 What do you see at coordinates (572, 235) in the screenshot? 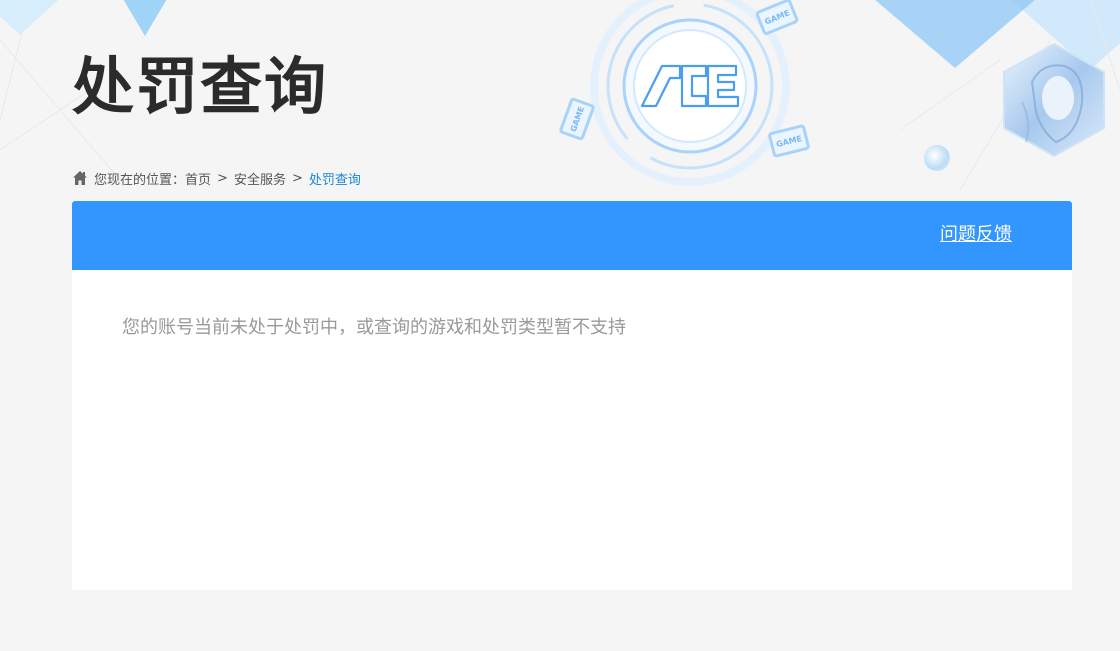
I see `panel-header: 问题反馈` at bounding box center [572, 235].